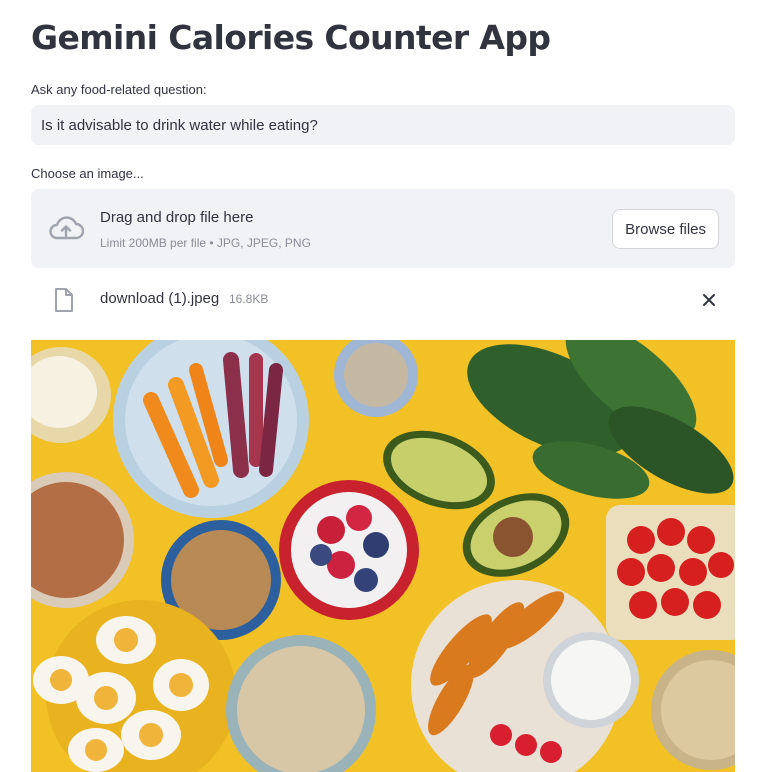  Describe the element at coordinates (205, 243) in the screenshot. I see `dropzone-limit-text: Limit 200MB per file • JPG, JPEG, PNG` at that location.